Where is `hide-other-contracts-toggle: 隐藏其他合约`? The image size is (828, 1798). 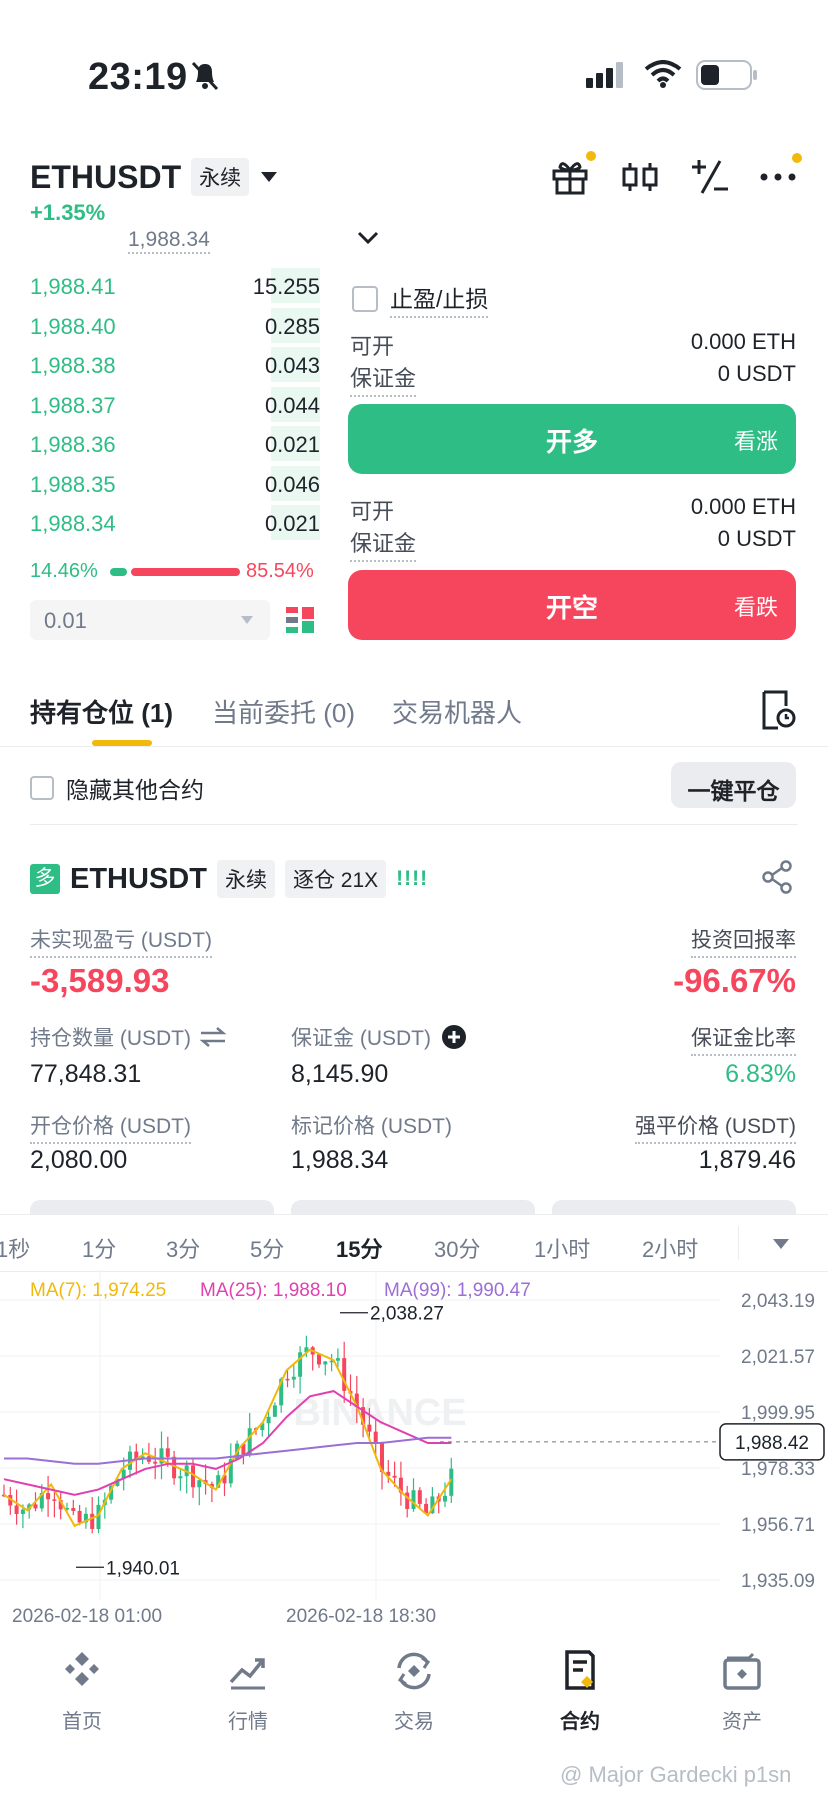 hide-other-contracts-toggle: 隐藏其他合约 is located at coordinates (117, 788).